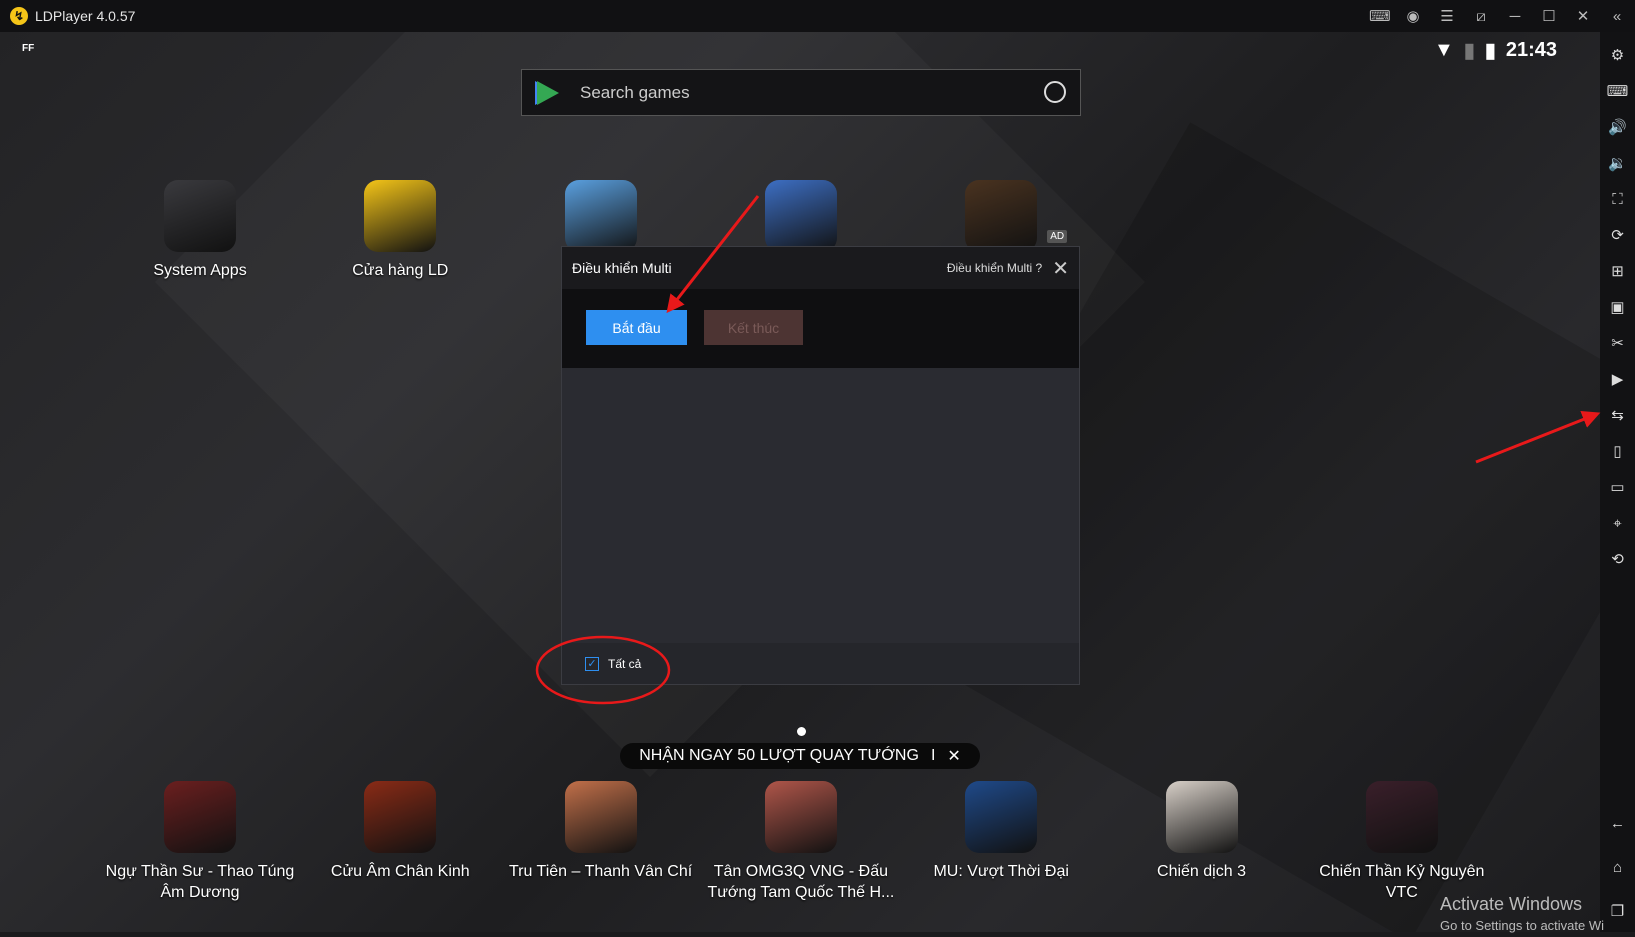 This screenshot has height=937, width=1635. I want to click on right-toolbar: ⚙ ⌨ 🔊 🔉 ⛶ ⟳ ⊞ ▣ ✂ ▶ ⇆ ▯ ▭ ⌖ ⟲ ← ⌂ ❐, so click(1617, 482).